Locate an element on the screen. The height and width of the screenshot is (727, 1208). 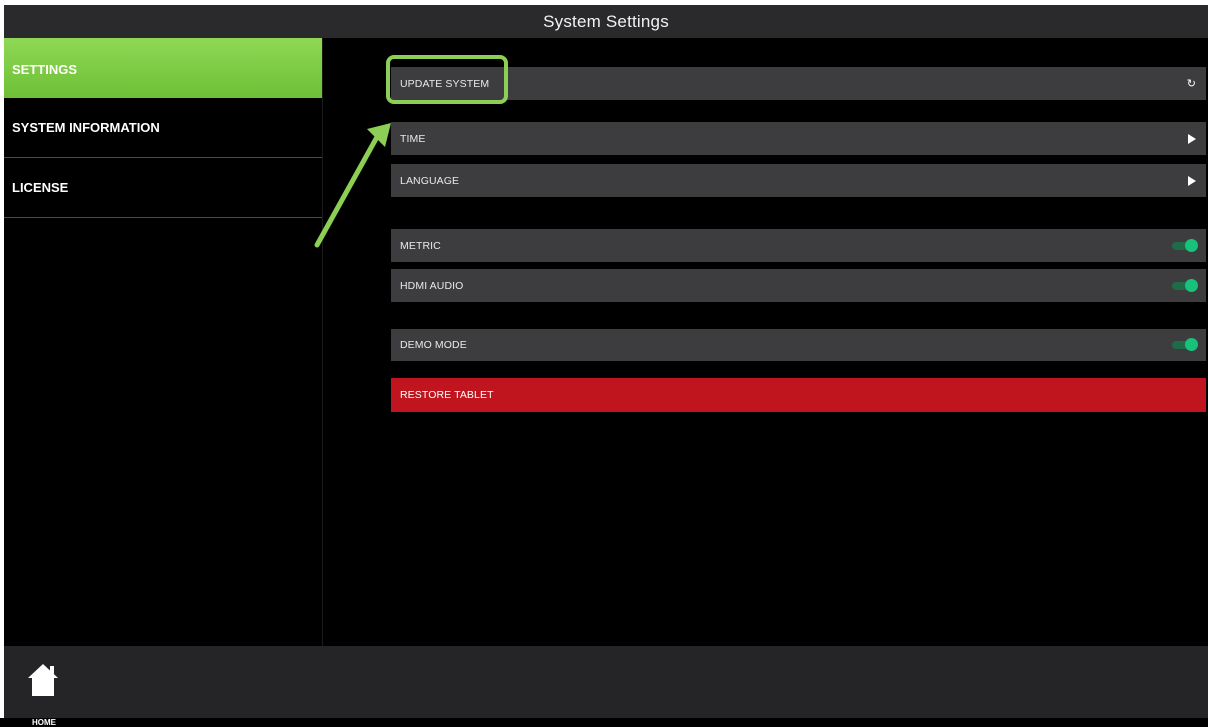
header-bar: System Settings is located at coordinates (606, 21).